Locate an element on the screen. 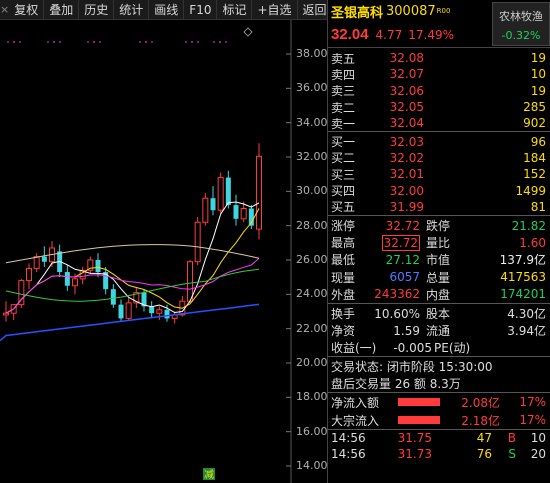 The width and height of the screenshot is (550, 483). bid-volume: 1499 is located at coordinates (530, 190).